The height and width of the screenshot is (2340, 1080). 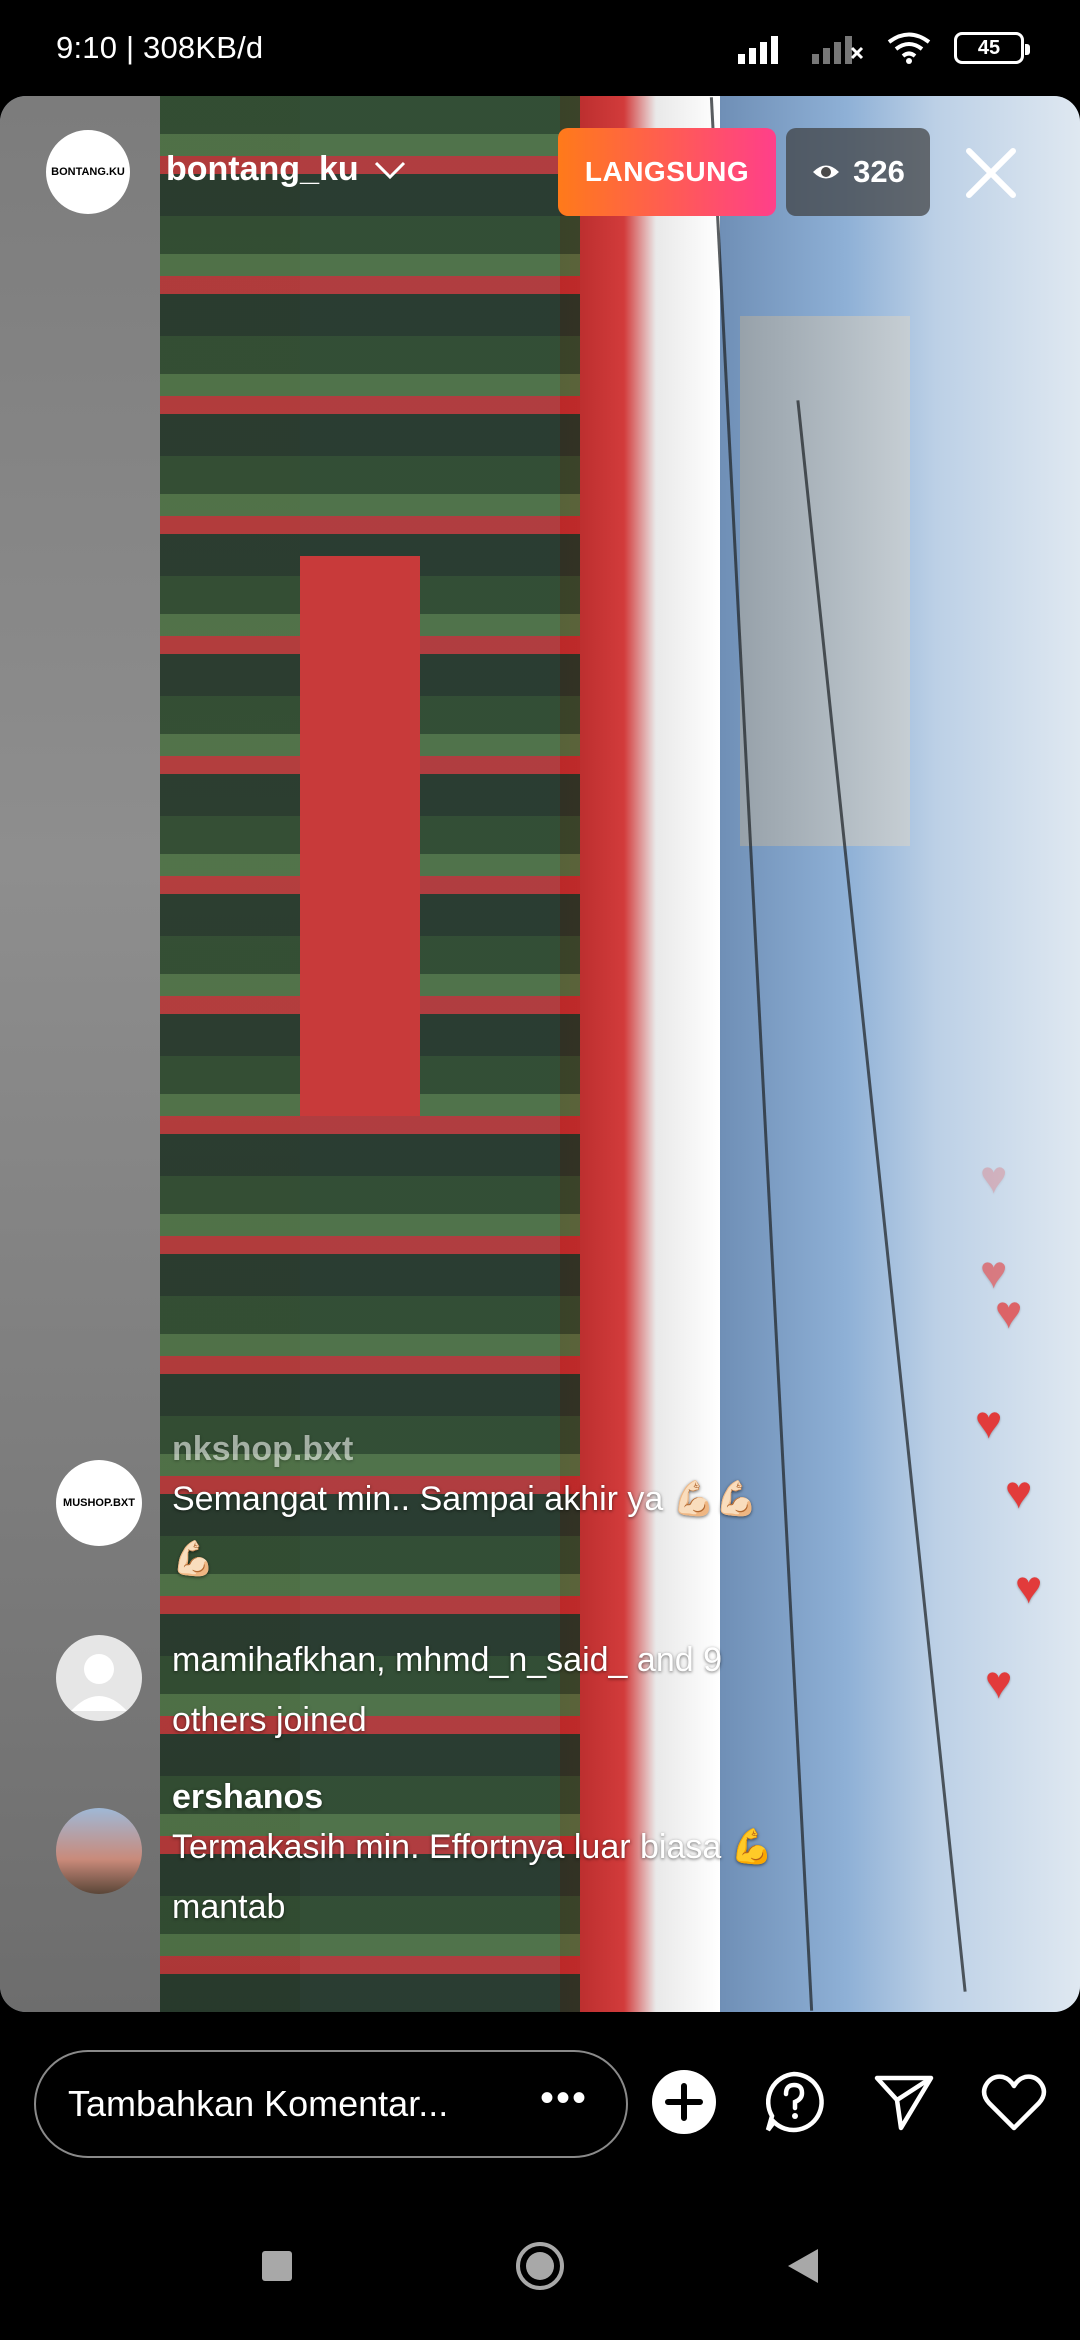 I want to click on viewer-count-badge: 326, so click(x=858, y=172).